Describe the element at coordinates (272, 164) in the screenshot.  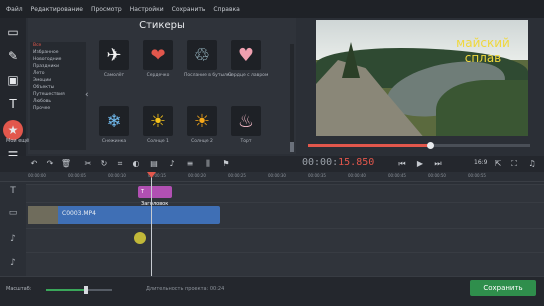
I see `edit-toolbar: ↶ ↷ 🗑 ✂ ↻ ⌗ ◐ ▤ ♪ ≡ ⫼ ⚑ ⏮ ▶ ⏭ ⇱ ⛶ ♫` at that location.